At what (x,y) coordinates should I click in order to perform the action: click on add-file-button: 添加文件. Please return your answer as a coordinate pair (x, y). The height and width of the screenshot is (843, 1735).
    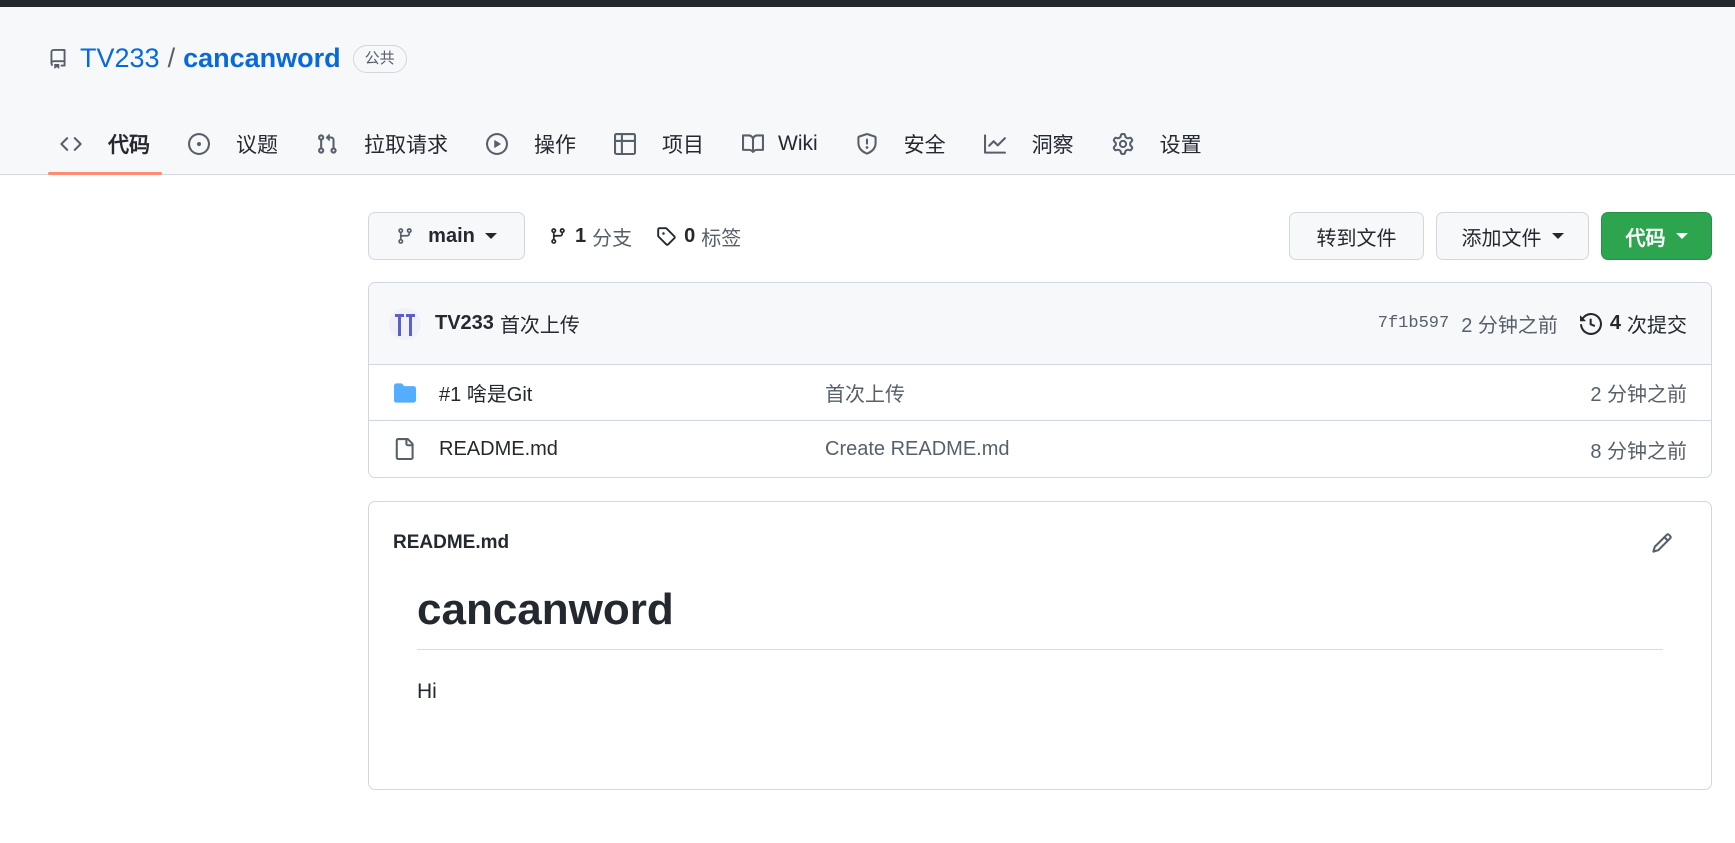
    Looking at the image, I should click on (1512, 236).